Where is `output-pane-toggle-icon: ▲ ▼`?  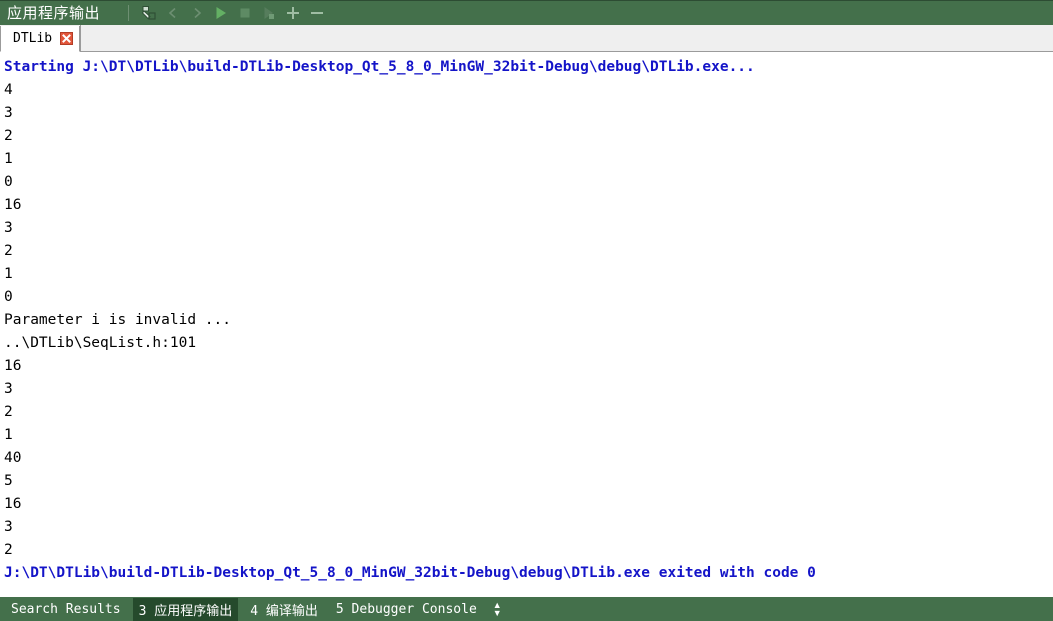 output-pane-toggle-icon: ▲ ▼ is located at coordinates (497, 609).